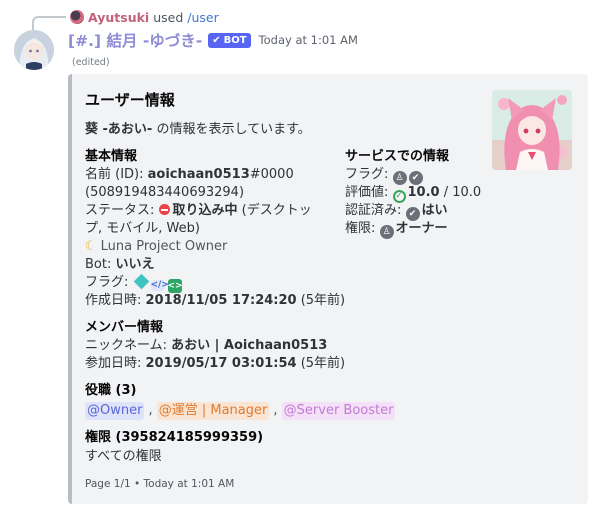 This screenshot has height=516, width=605. I want to click on description-user-name: 葵 -あおい-, so click(119, 129).